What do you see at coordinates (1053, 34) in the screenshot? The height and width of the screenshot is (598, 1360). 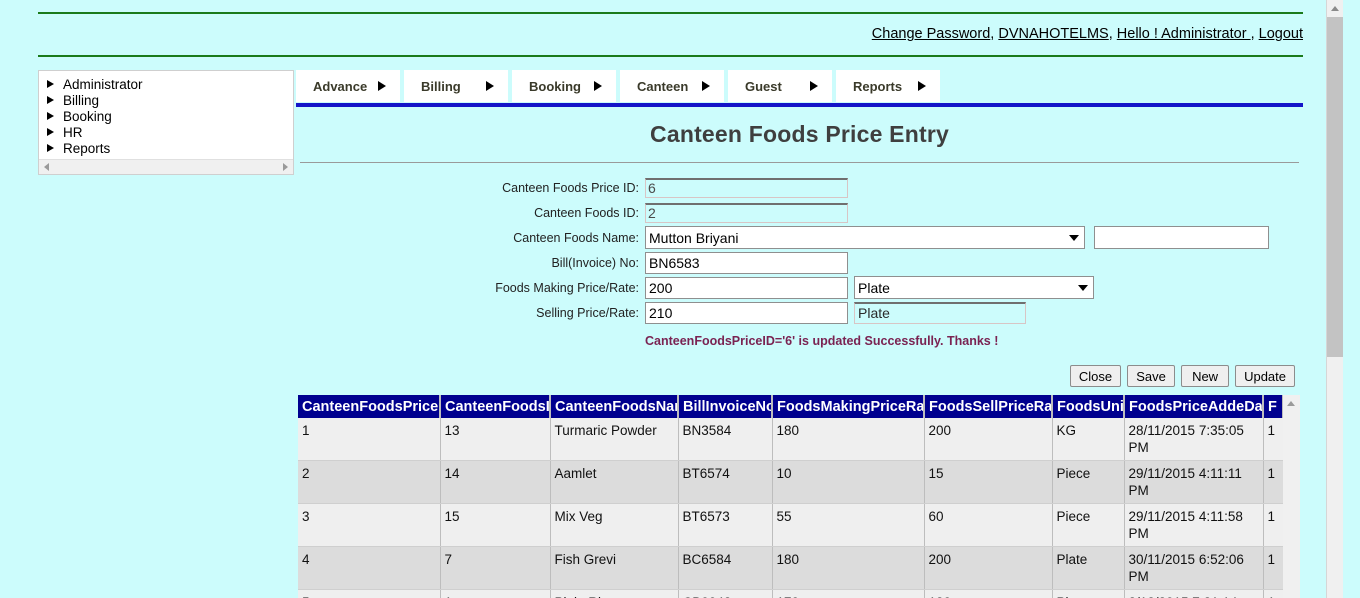 I see `app-name-link: DVNAHOTELMS` at bounding box center [1053, 34].